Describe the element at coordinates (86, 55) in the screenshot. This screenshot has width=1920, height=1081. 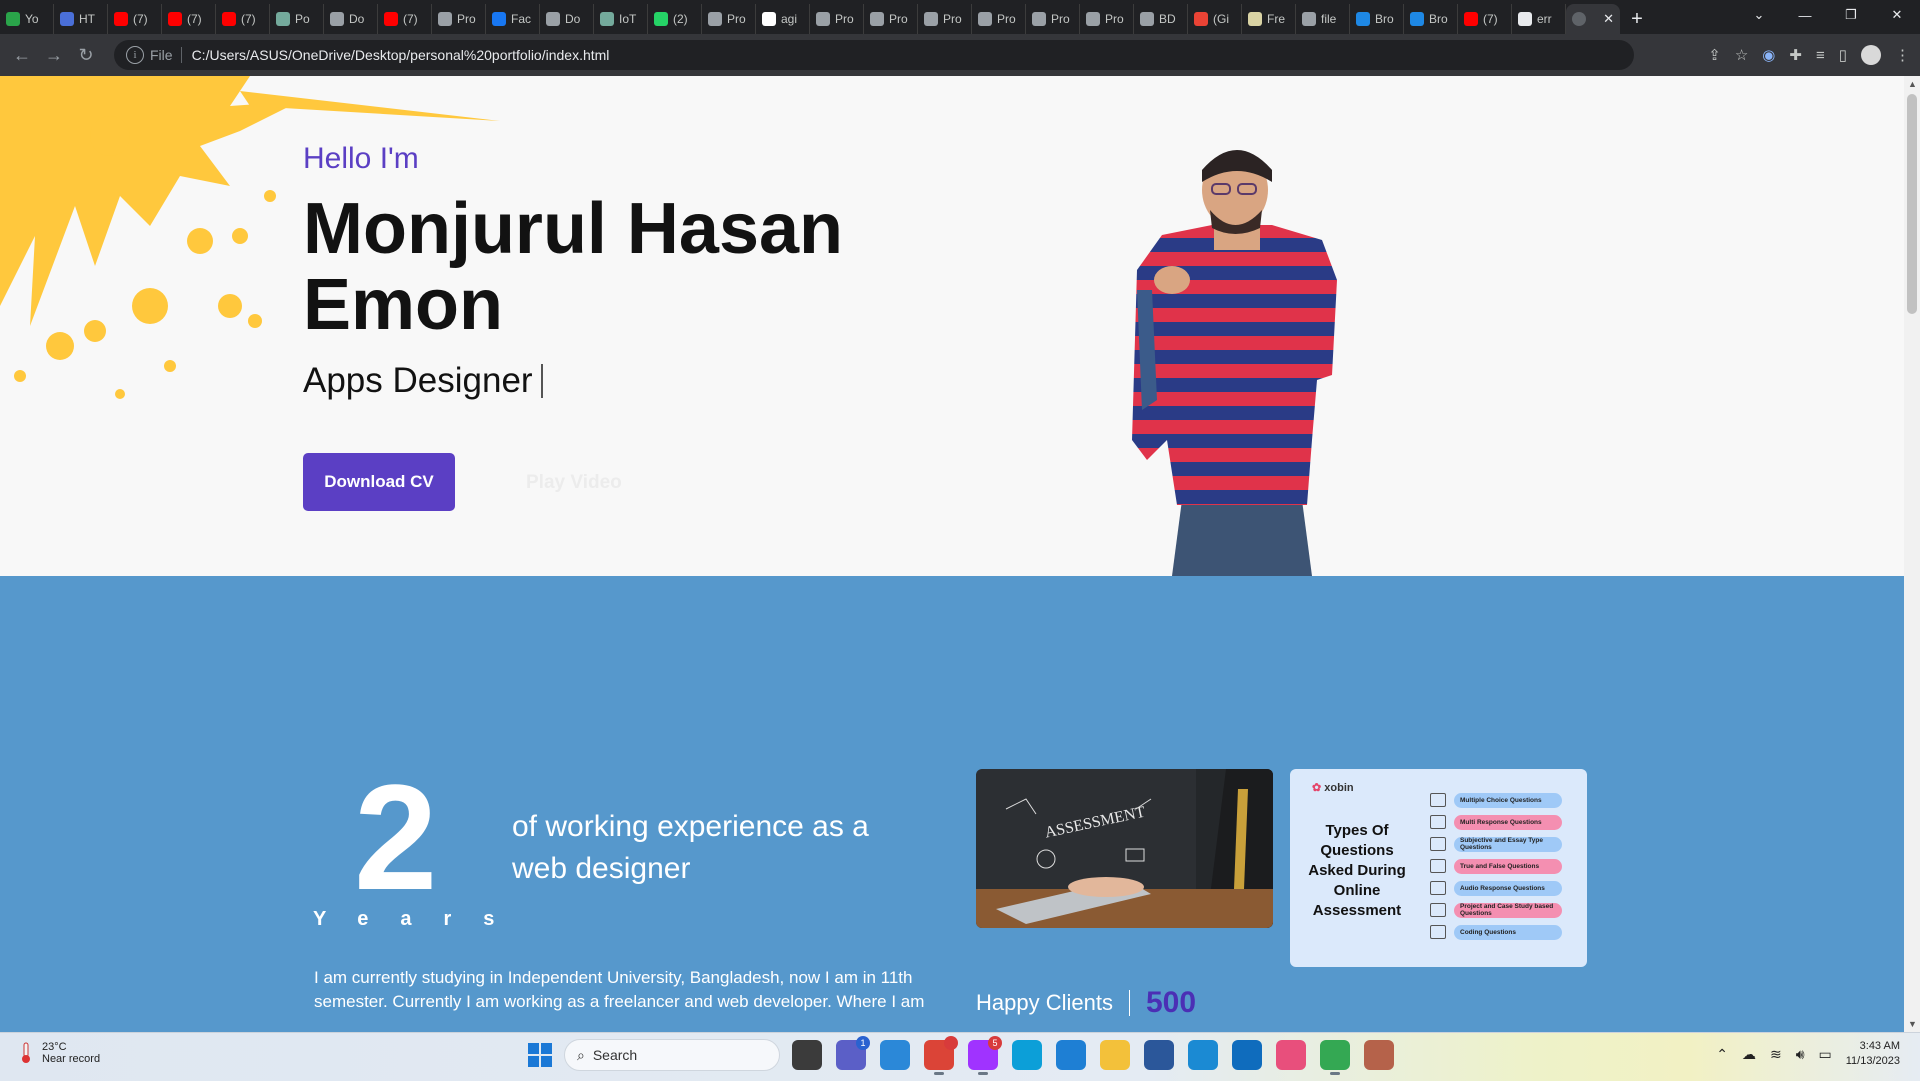
I see `reload-button: ↻` at that location.